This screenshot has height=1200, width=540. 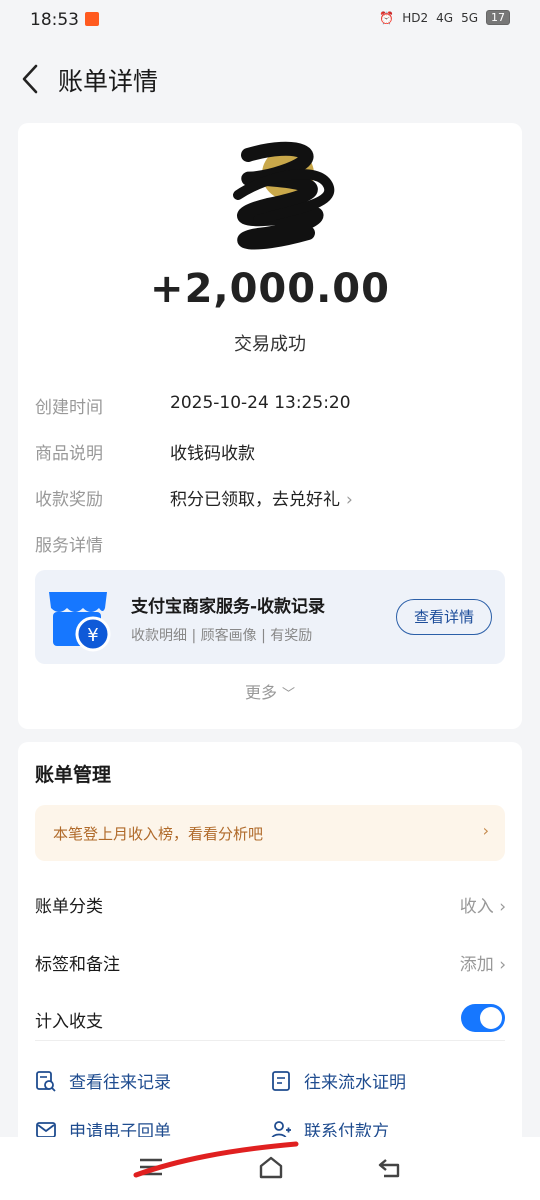 I want to click on include-income-toggle, so click(x=483, y=1018).